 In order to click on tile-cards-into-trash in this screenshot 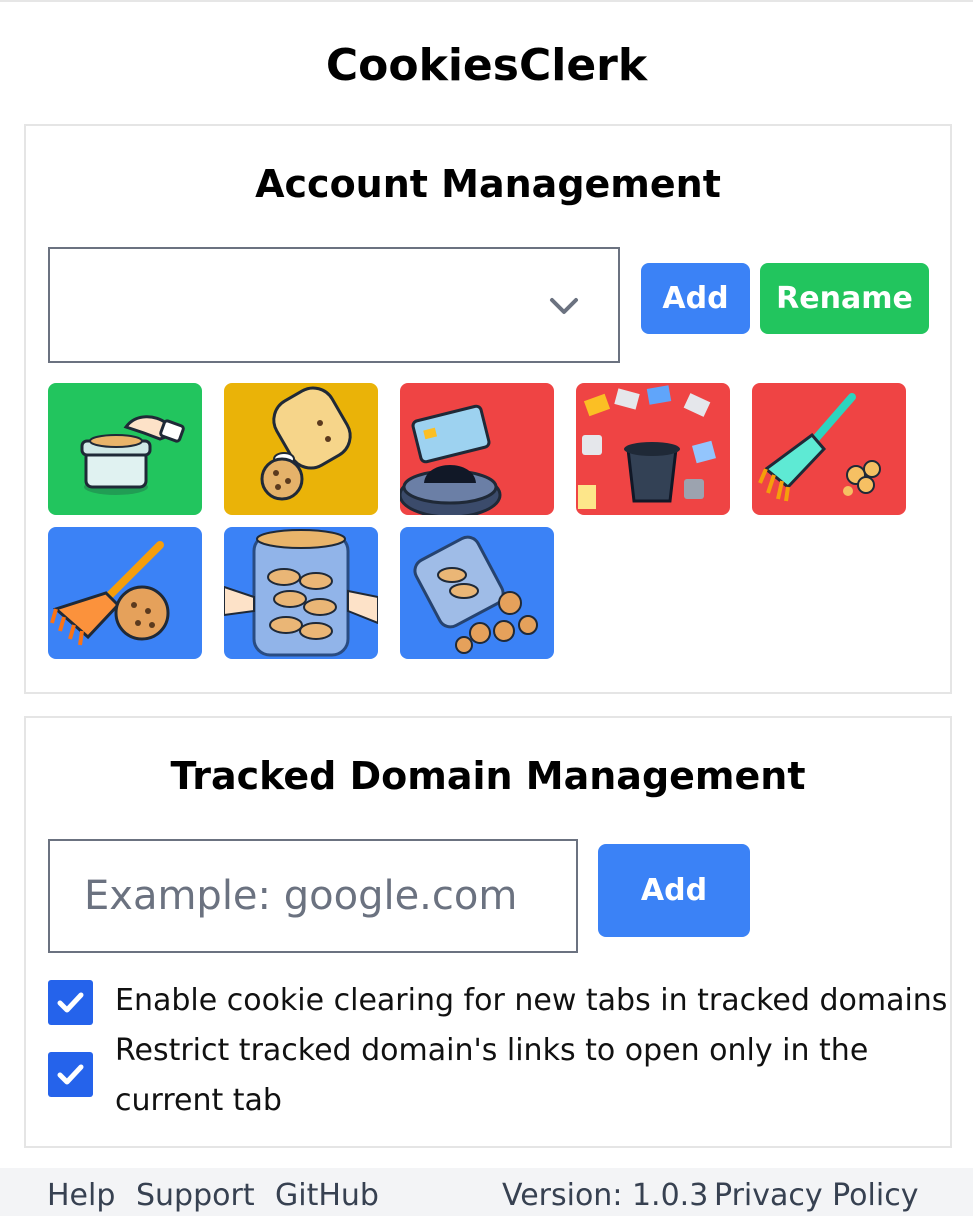, I will do `click(653, 449)`.